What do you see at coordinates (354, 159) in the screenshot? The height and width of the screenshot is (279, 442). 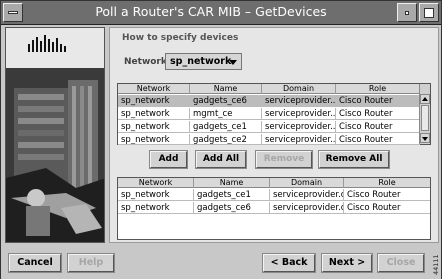 I see `remove-all-button: Remove All` at bounding box center [354, 159].